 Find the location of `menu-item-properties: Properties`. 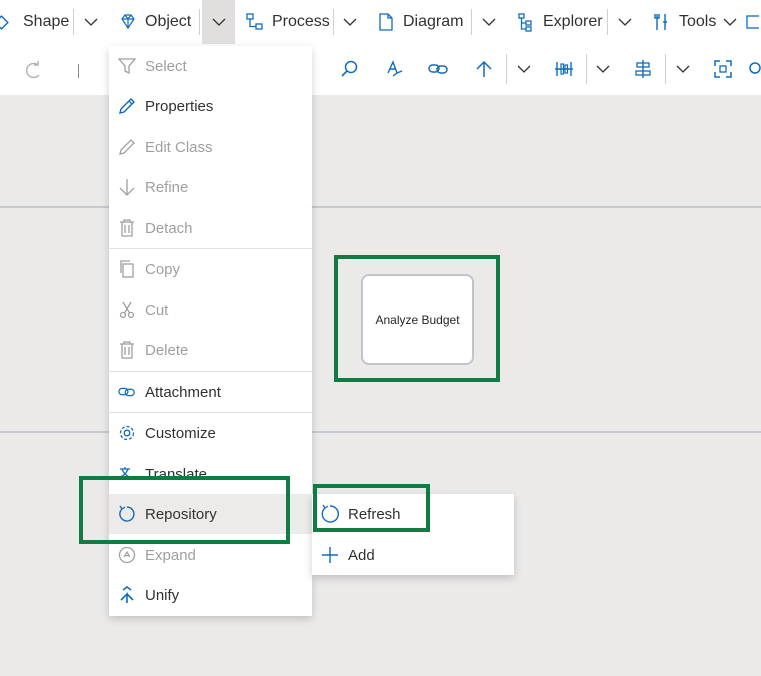

menu-item-properties: Properties is located at coordinates (210, 106).